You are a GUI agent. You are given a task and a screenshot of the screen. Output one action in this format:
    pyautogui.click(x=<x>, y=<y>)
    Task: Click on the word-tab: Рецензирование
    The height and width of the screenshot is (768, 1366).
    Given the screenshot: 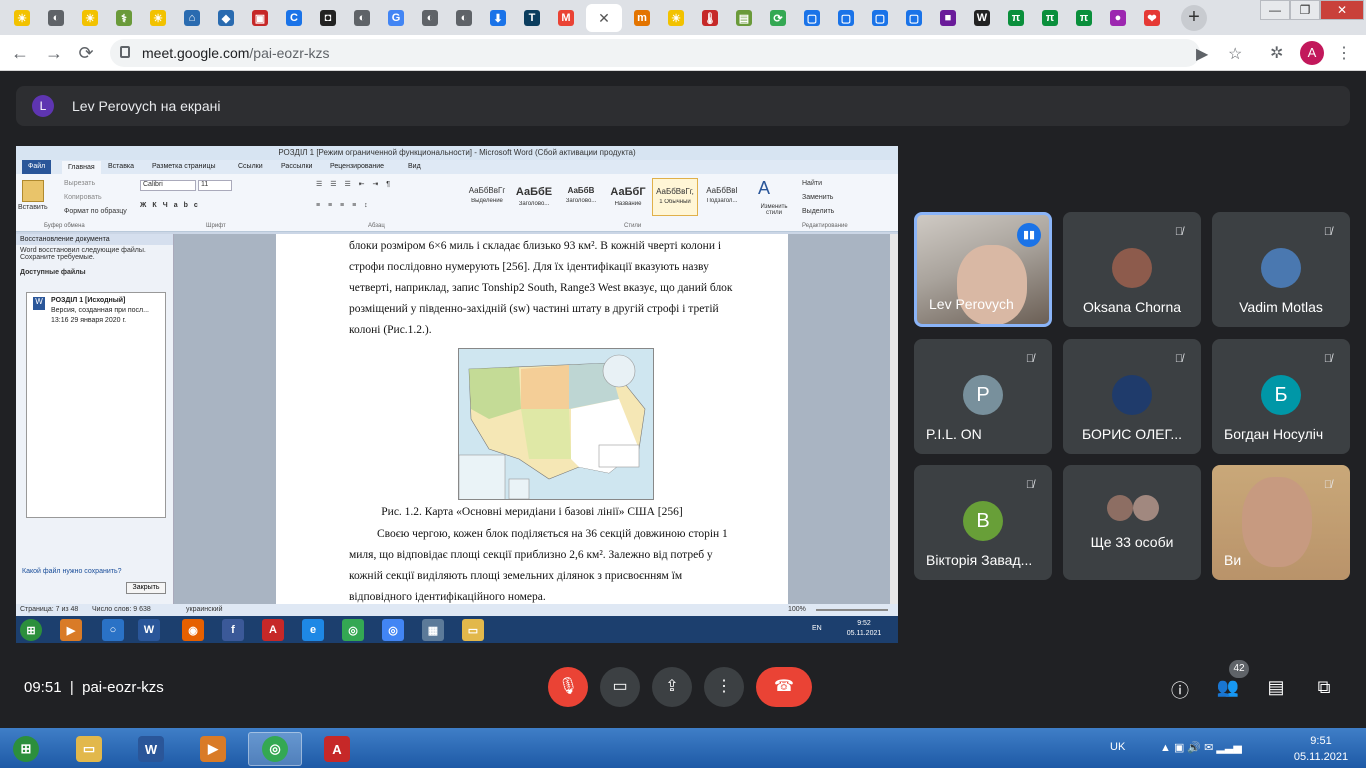 What is the action you would take?
    pyautogui.click(x=357, y=166)
    